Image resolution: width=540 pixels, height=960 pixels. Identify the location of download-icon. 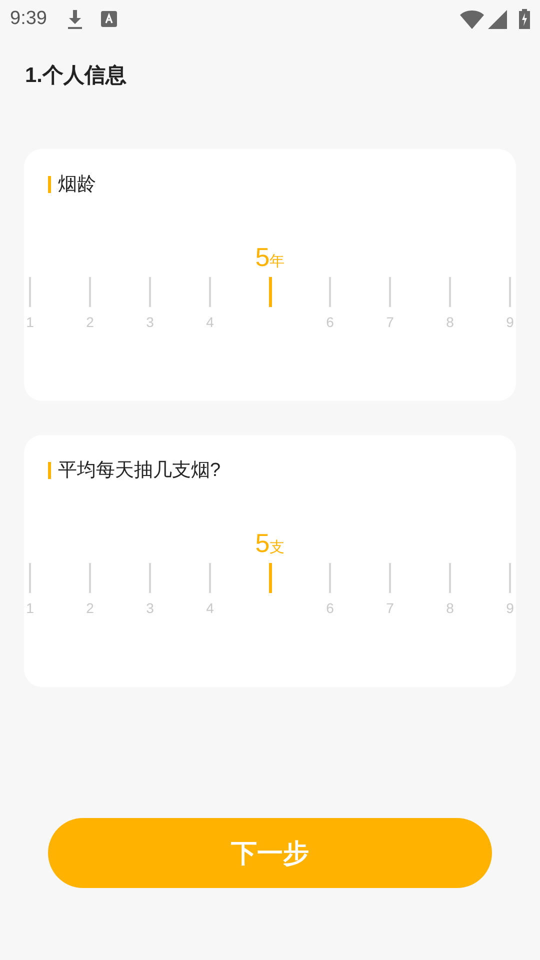
(74, 19).